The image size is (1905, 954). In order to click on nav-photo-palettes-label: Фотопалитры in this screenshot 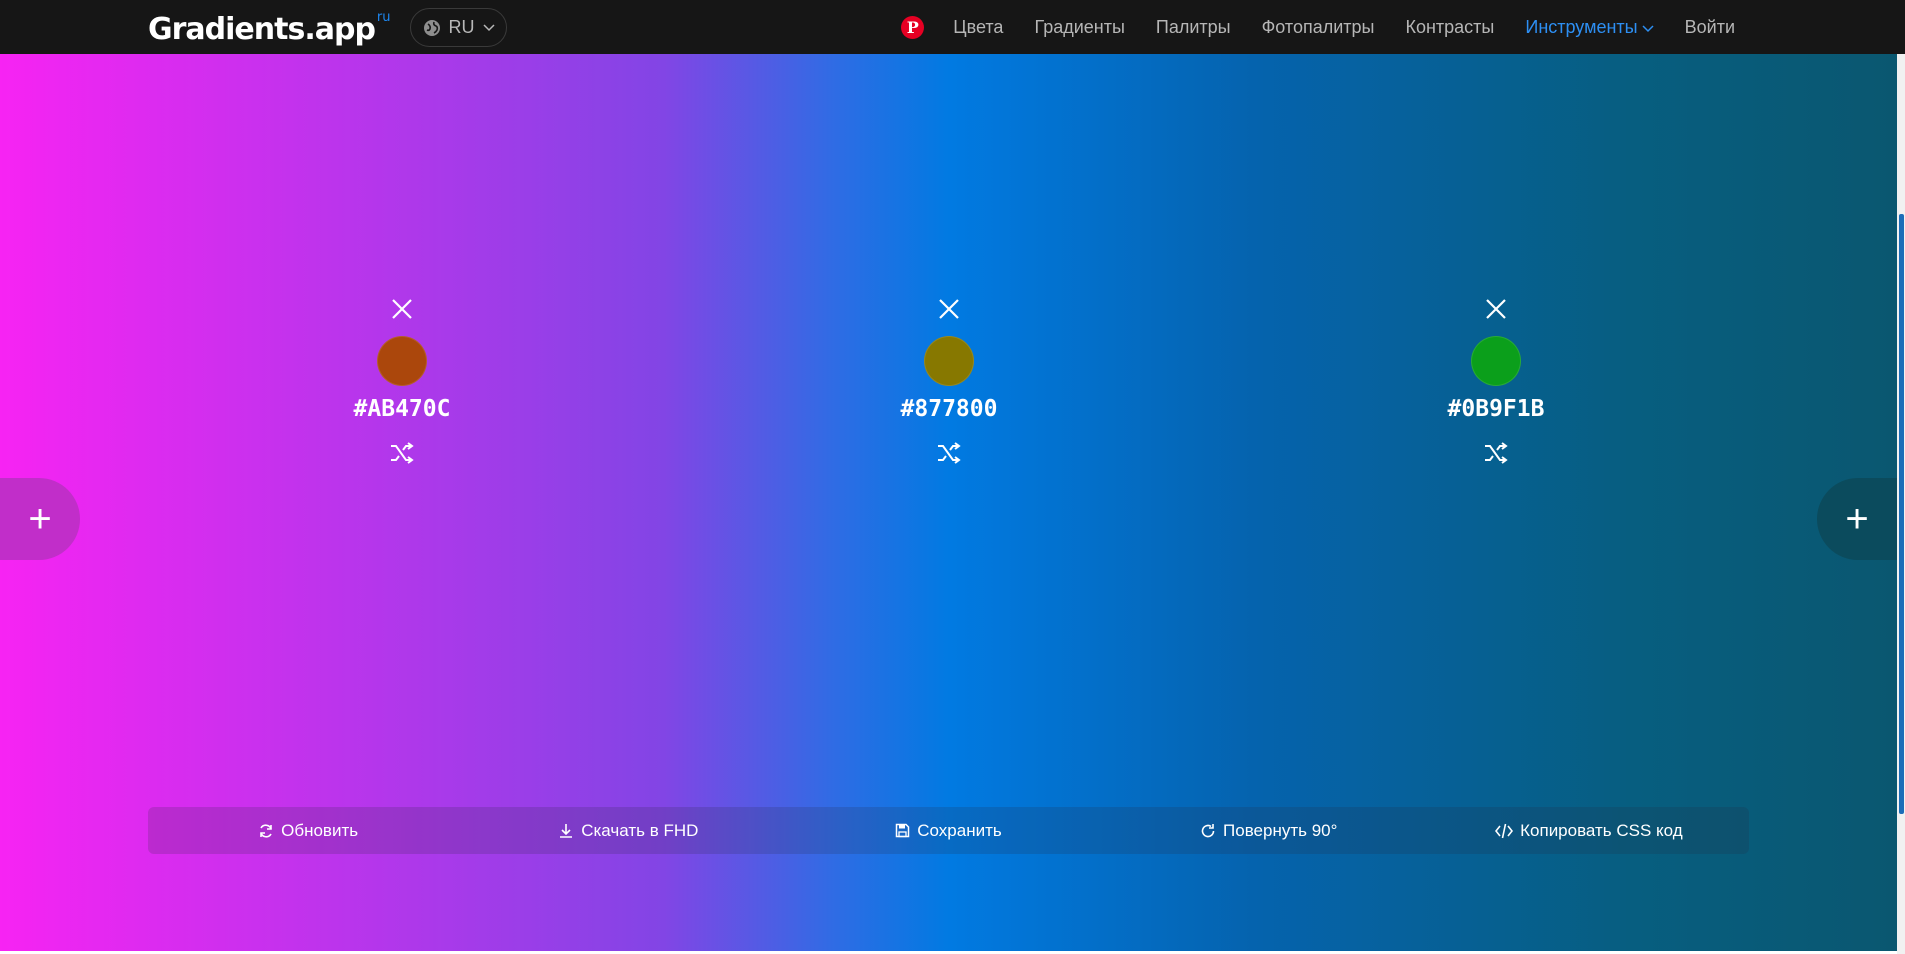, I will do `click(1318, 26)`.